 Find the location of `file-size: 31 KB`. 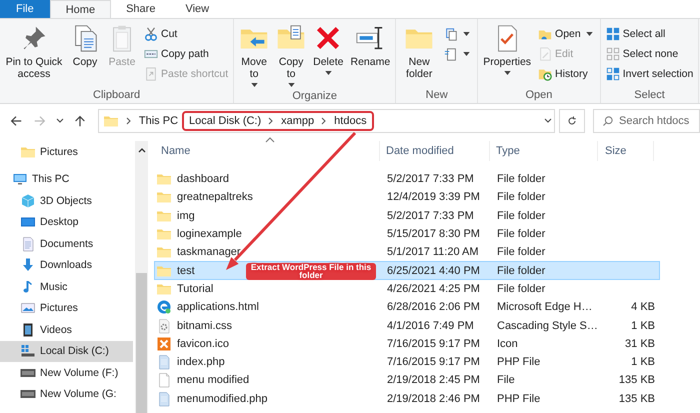

file-size: 31 KB is located at coordinates (640, 344).